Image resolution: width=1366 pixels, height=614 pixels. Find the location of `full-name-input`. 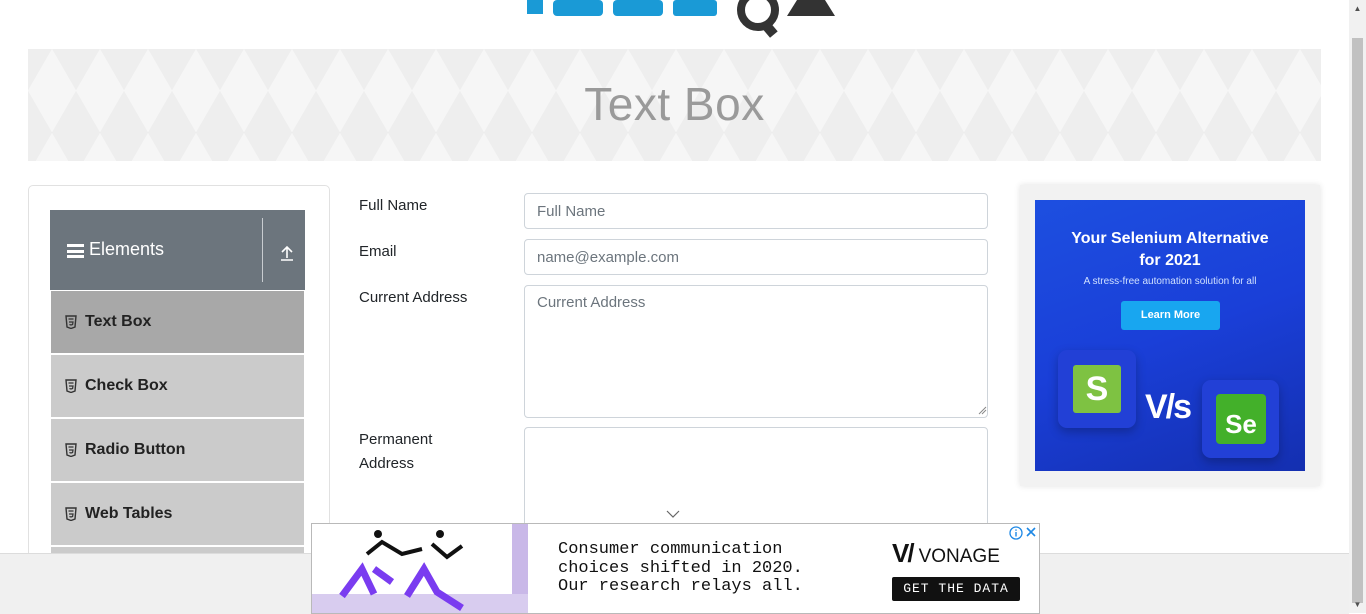

full-name-input is located at coordinates (756, 211).